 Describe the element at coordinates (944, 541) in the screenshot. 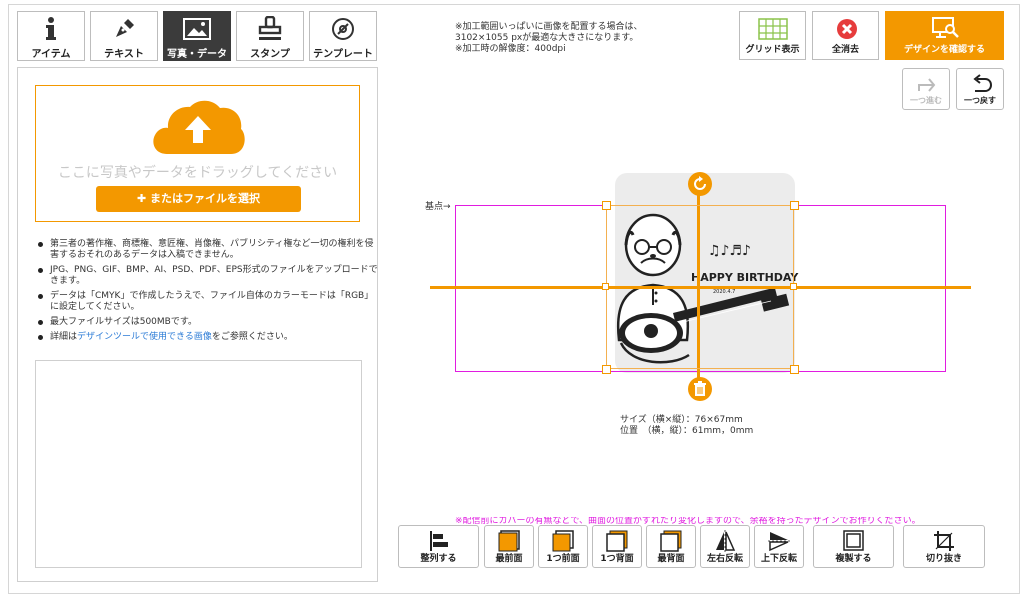

I see `crop-icon` at that location.